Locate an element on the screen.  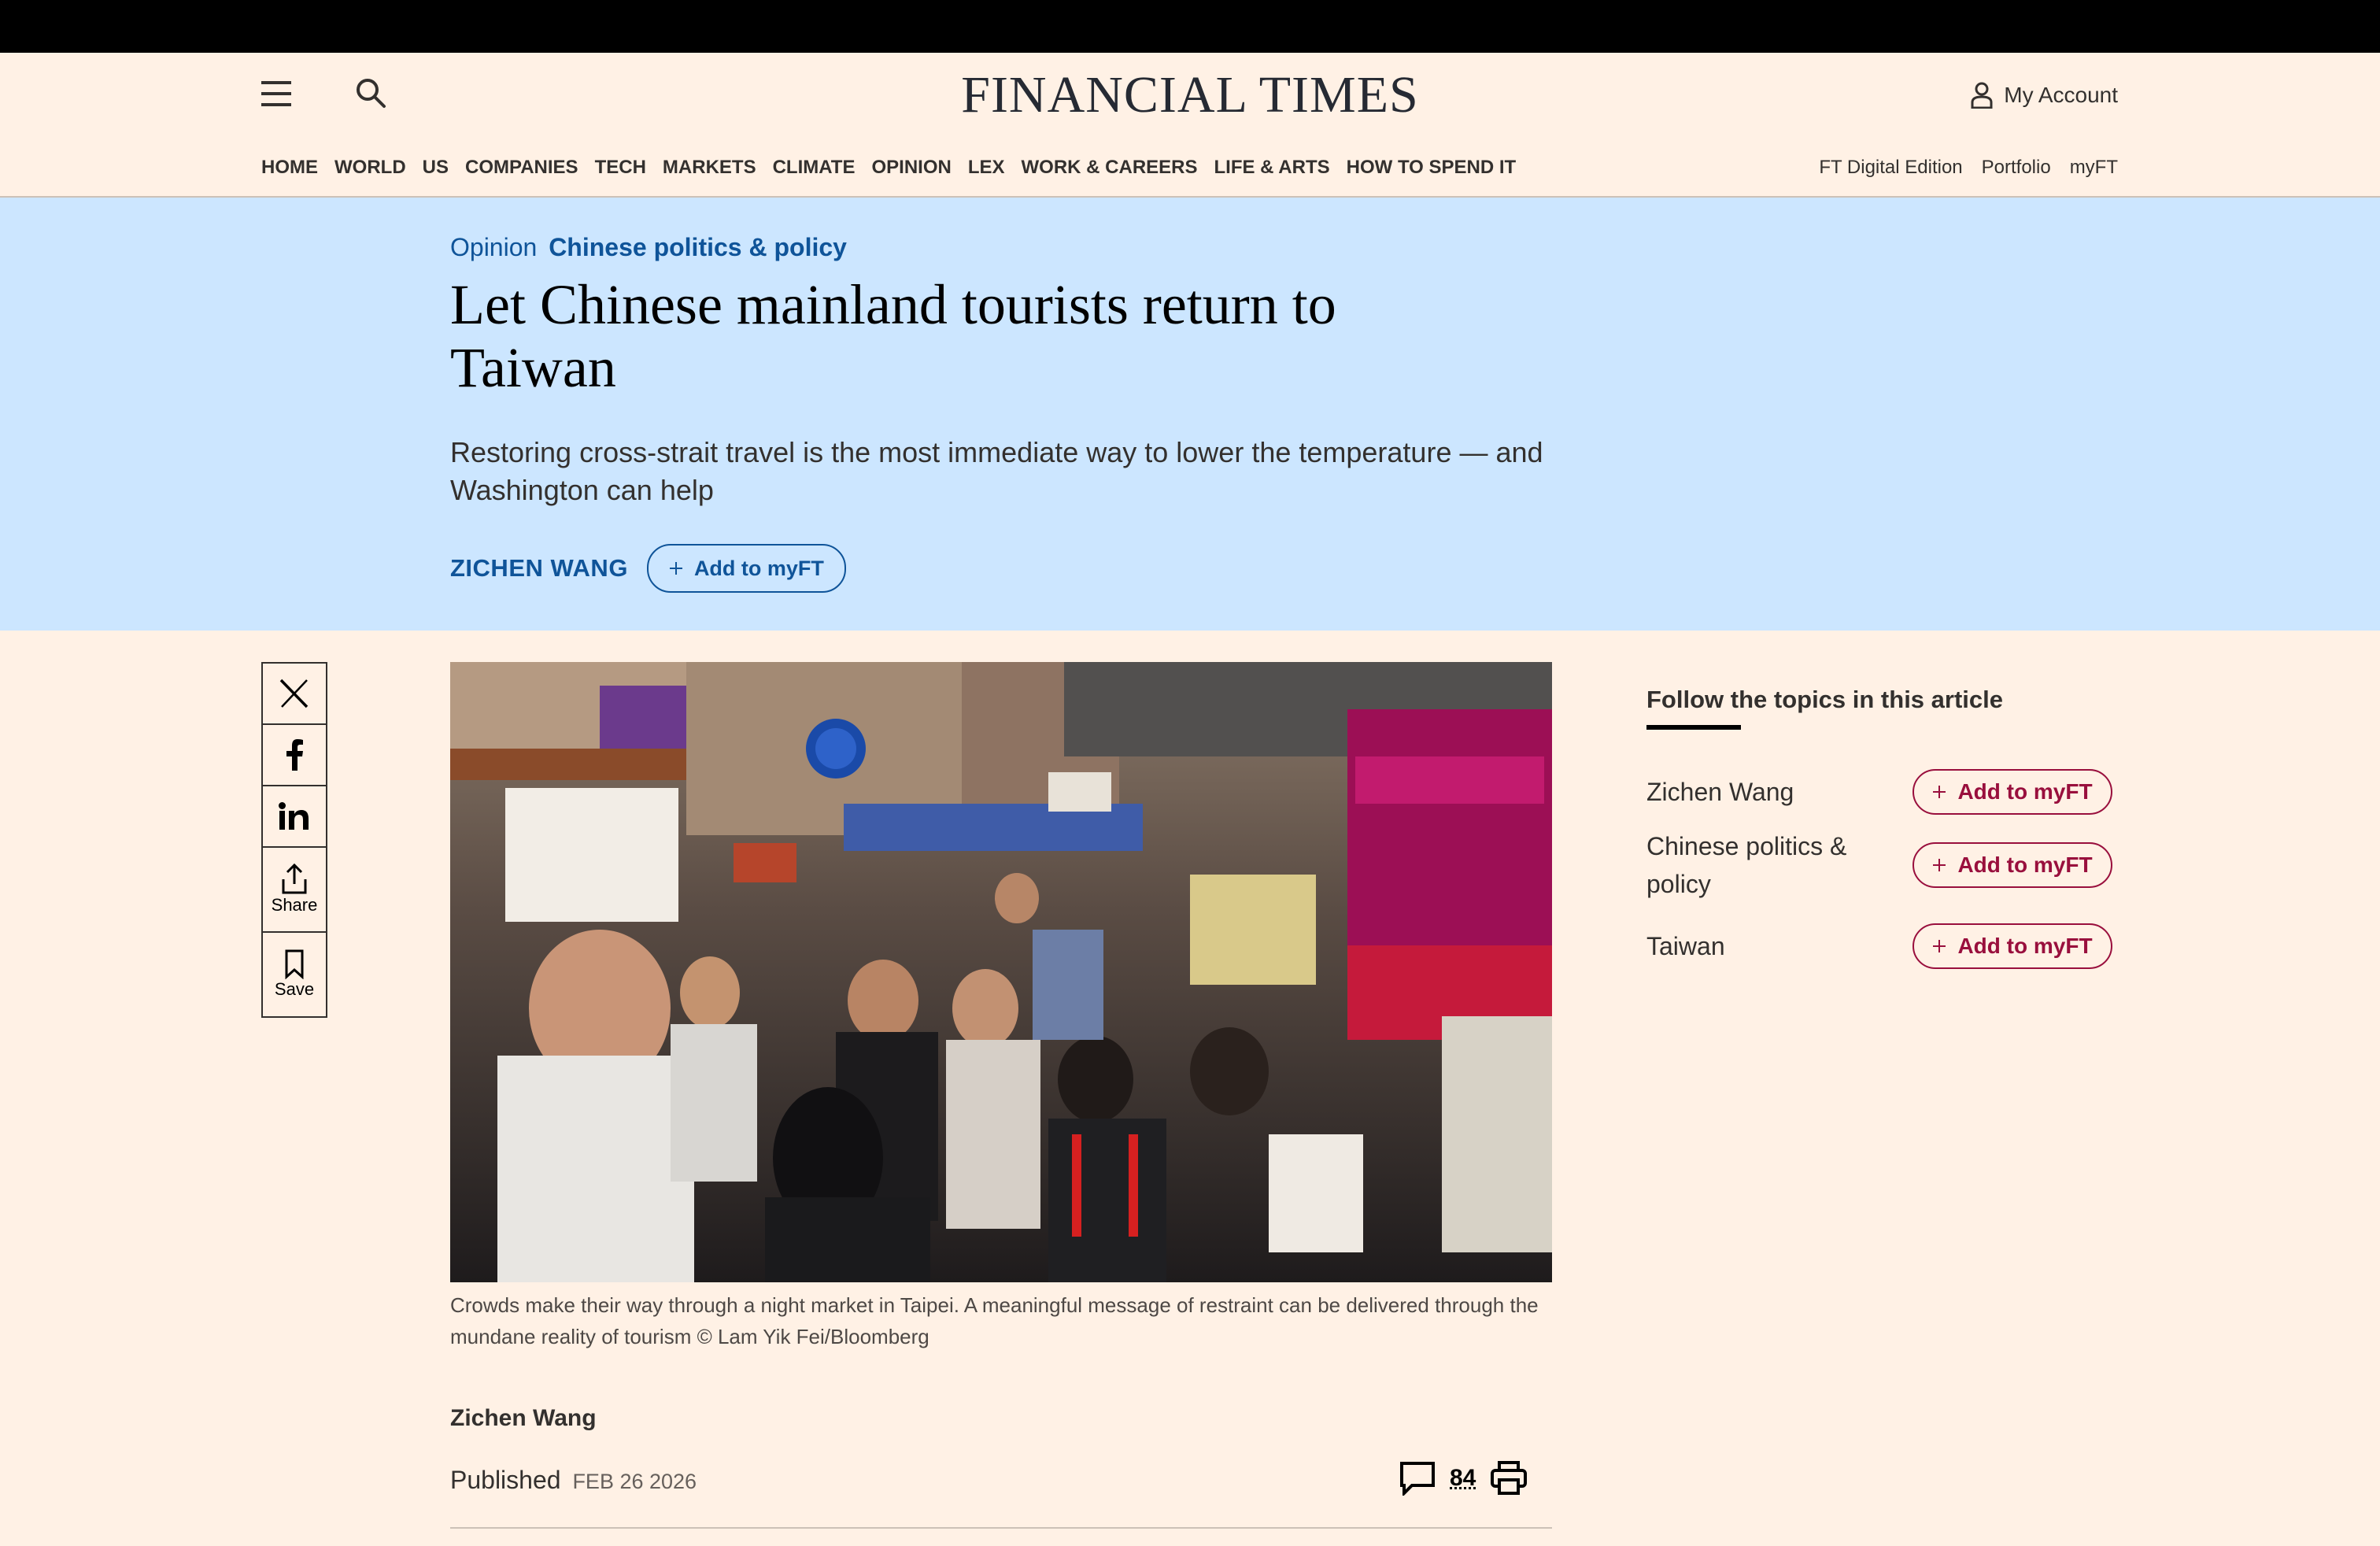
follow-title-underline is located at coordinates (1693, 727).